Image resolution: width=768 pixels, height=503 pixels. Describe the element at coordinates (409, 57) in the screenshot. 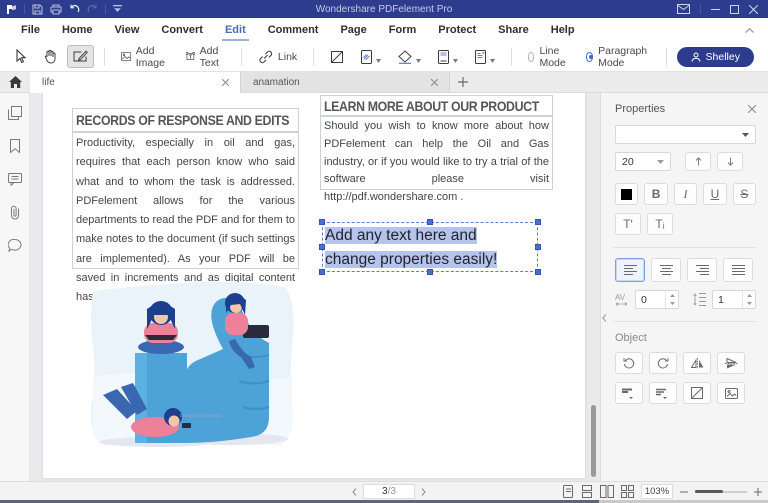

I see `background-button` at that location.